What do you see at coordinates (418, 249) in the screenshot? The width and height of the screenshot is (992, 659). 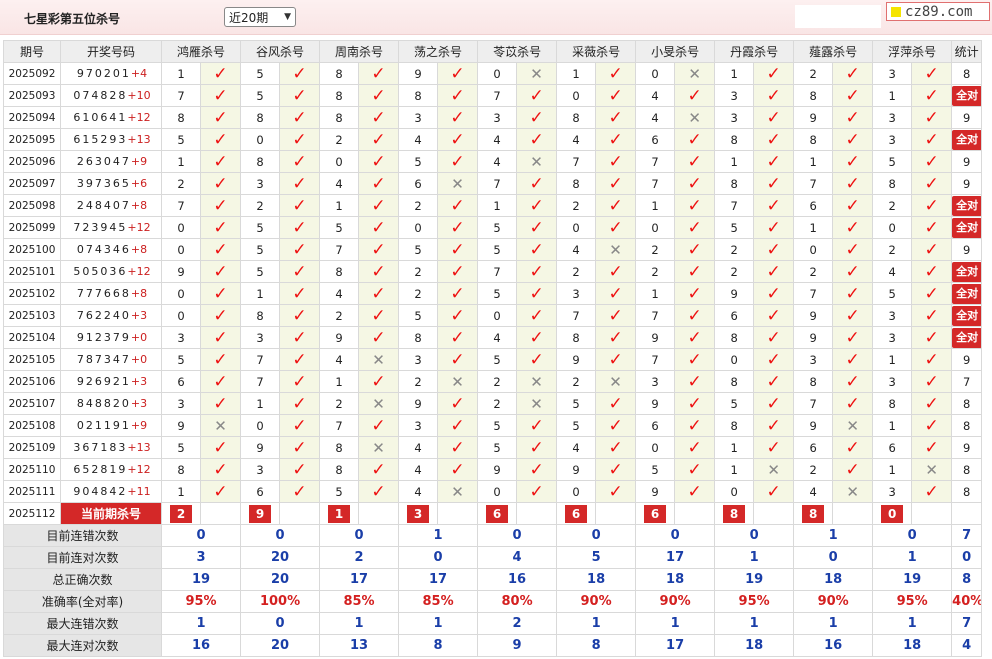 I see `kill-number-cell: 5` at bounding box center [418, 249].